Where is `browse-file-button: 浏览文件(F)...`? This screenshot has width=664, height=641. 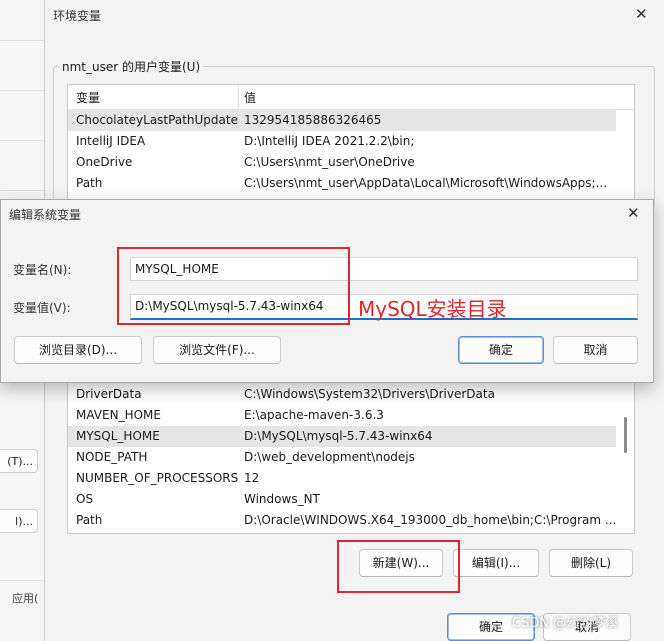 browse-file-button: 浏览文件(F)... is located at coordinates (217, 350).